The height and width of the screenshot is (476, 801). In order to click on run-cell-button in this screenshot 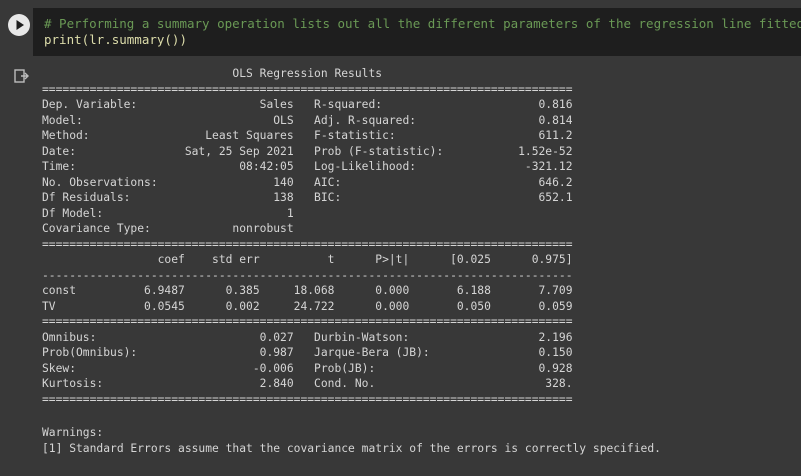, I will do `click(19, 25)`.